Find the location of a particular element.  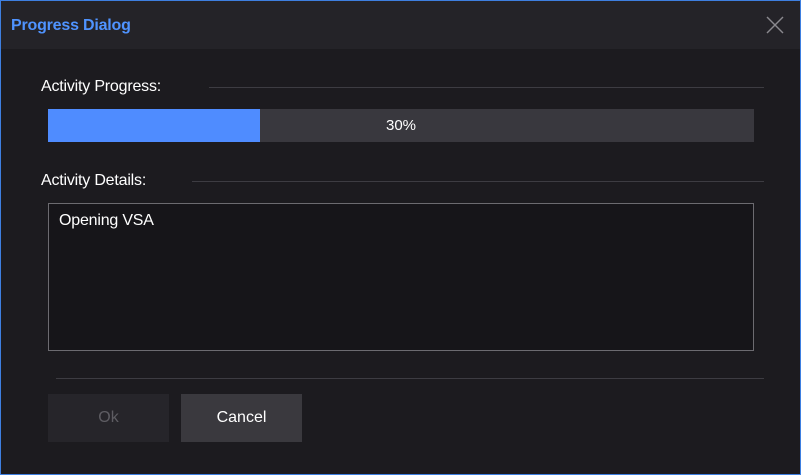

cancel-button: Cancel is located at coordinates (241, 418).